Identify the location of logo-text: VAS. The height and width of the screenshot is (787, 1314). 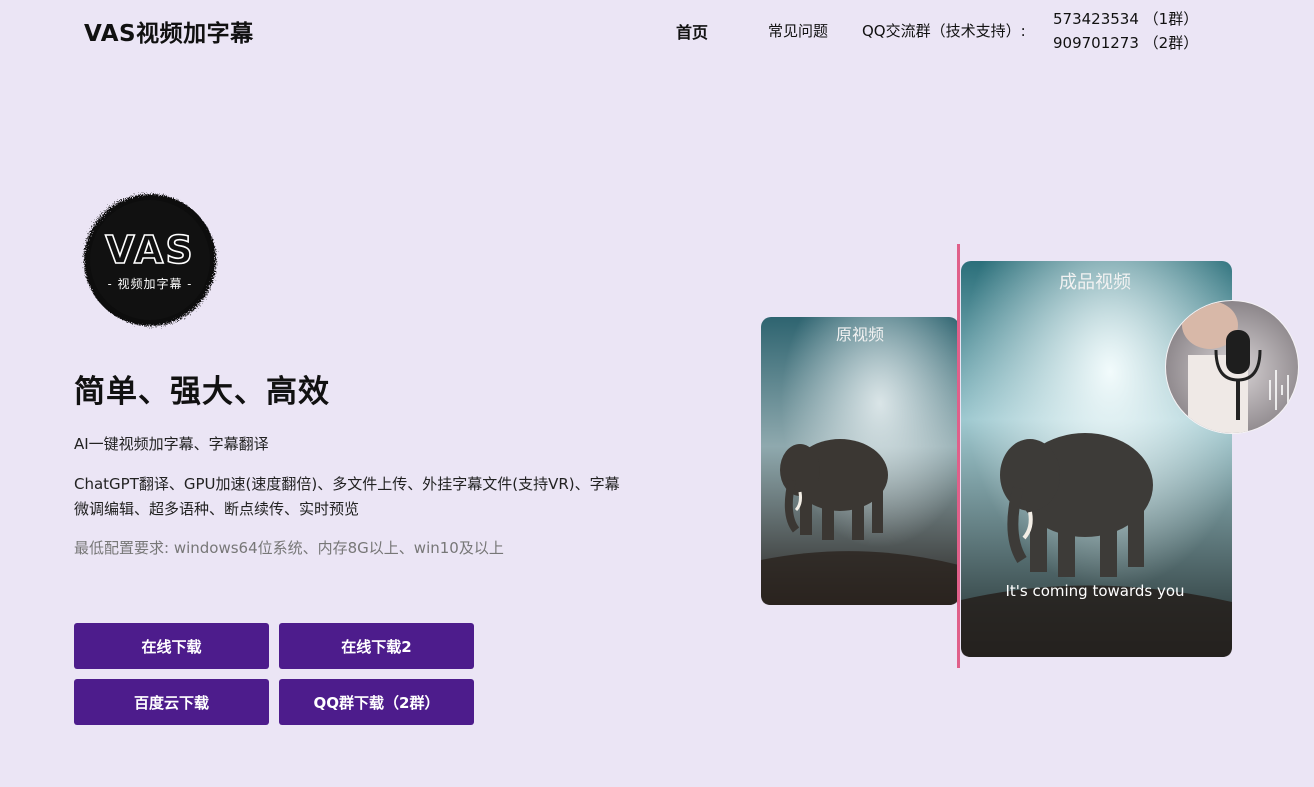
(150, 250).